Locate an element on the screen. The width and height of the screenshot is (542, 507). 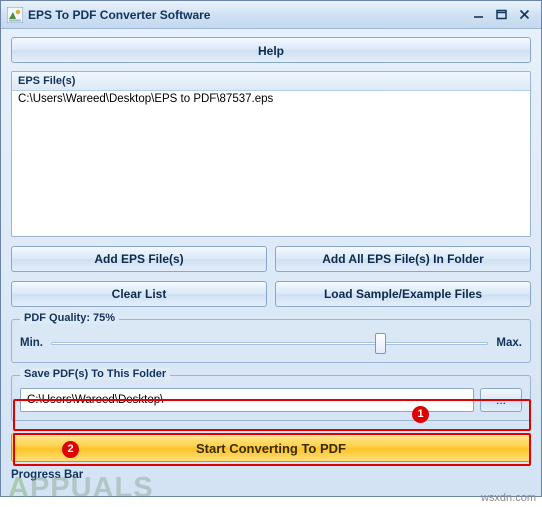
pdf-quality-legend: PDF Quality: 75% is located at coordinates (70, 318).